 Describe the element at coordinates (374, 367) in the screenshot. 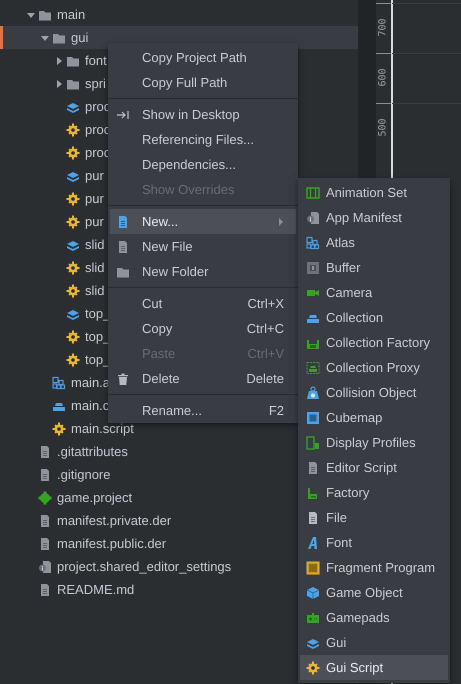

I see `menu-item: Collection Proxy` at that location.